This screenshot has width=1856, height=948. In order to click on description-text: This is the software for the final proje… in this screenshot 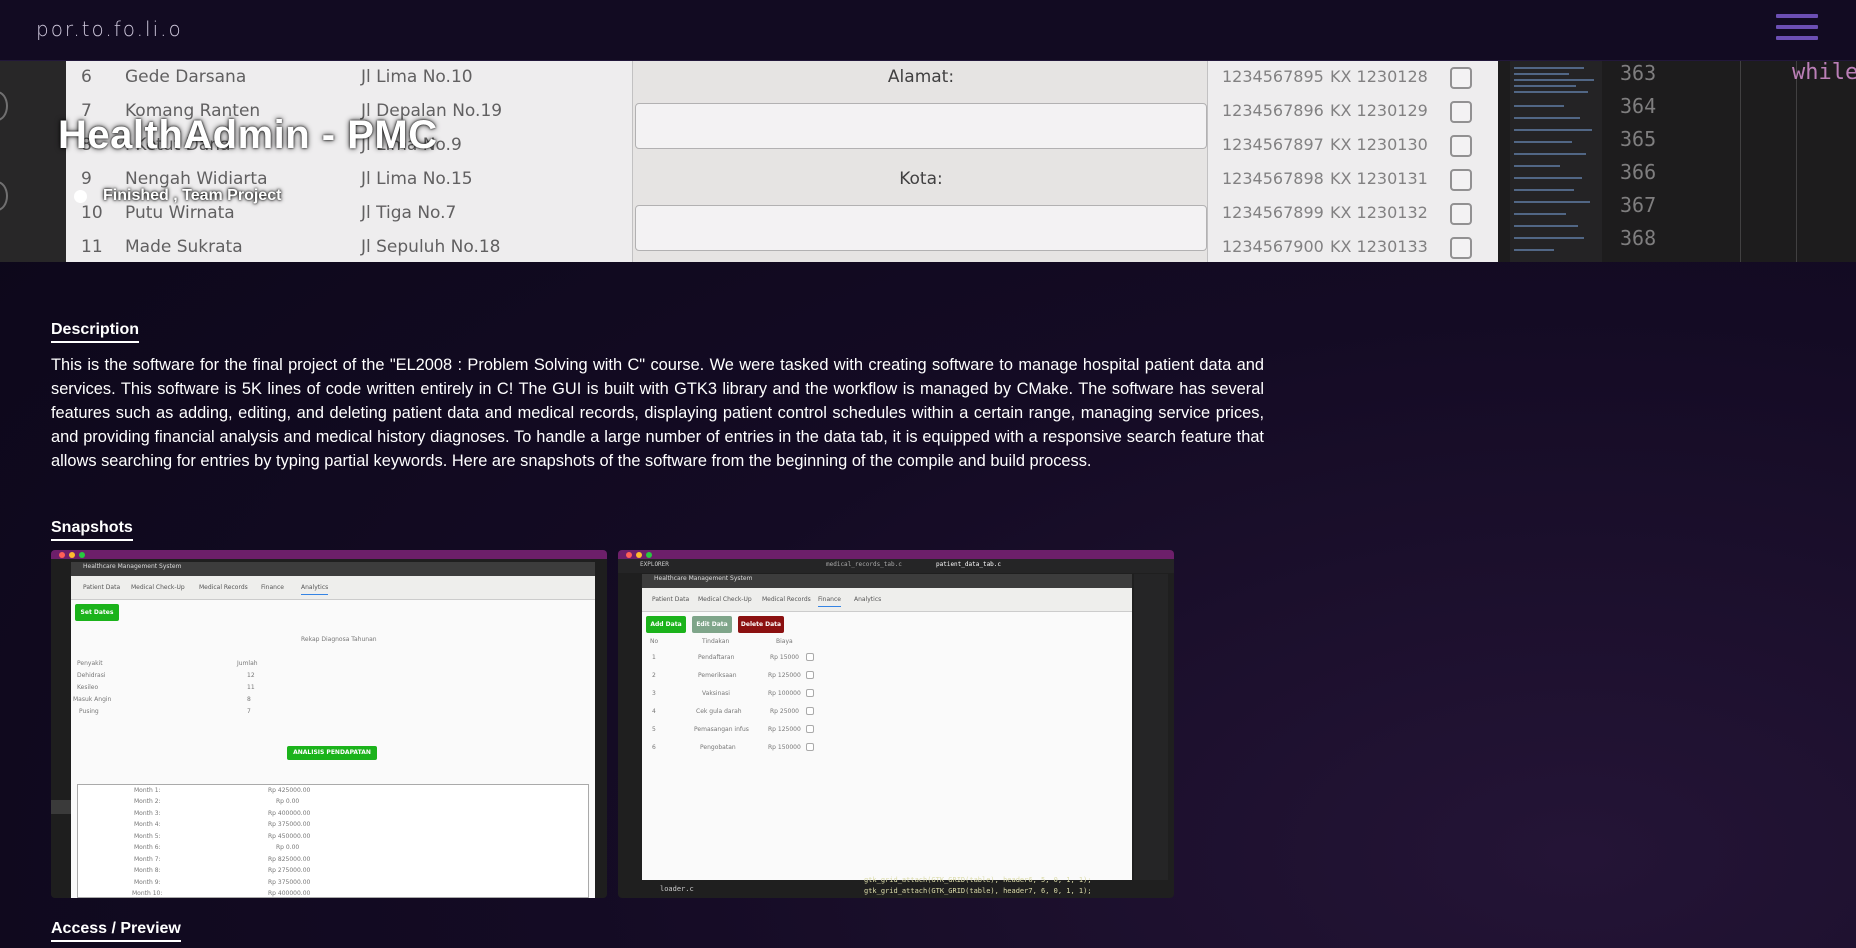, I will do `click(657, 413)`.